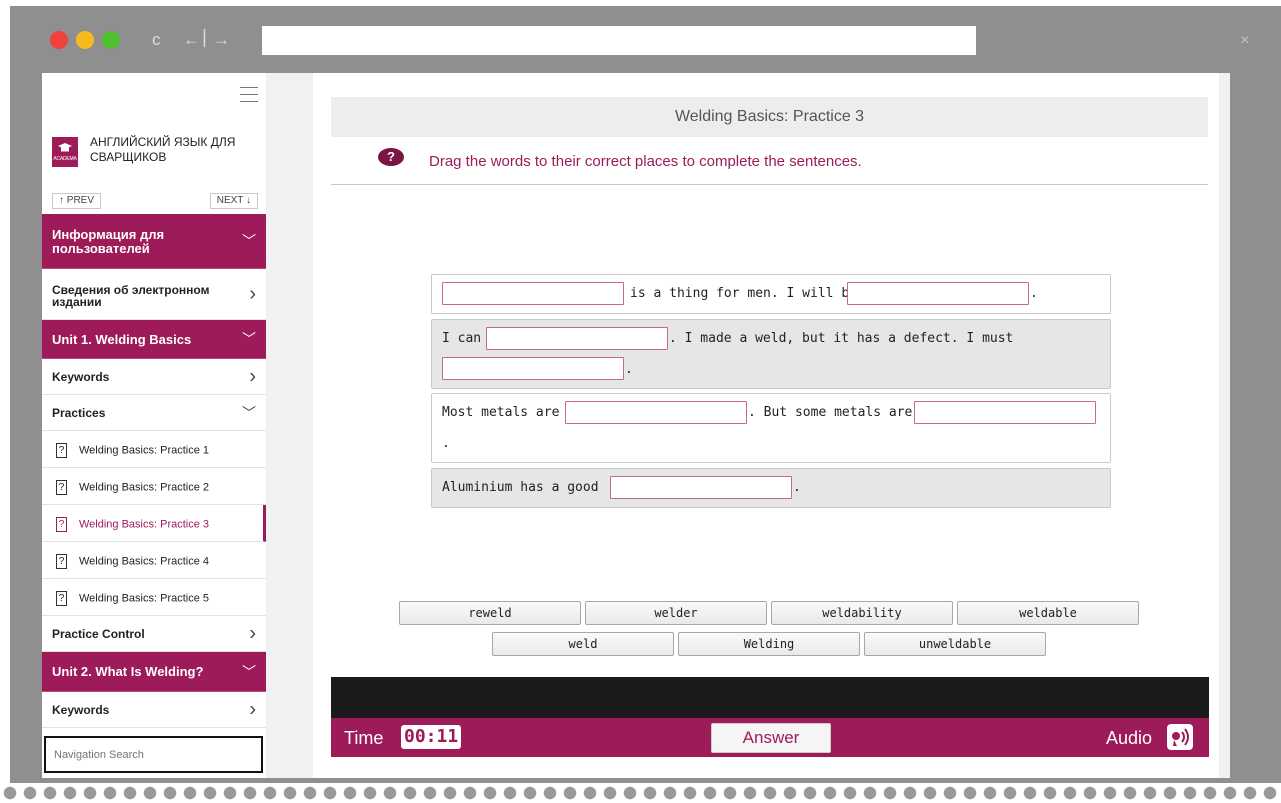  I want to click on speaker-icon, so click(1180, 737).